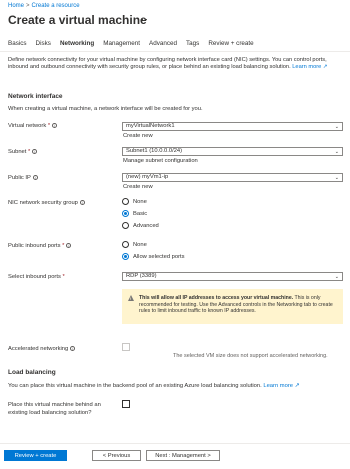 This screenshot has height=469, width=350. I want to click on more-options-icon: ···, so click(143, 19).